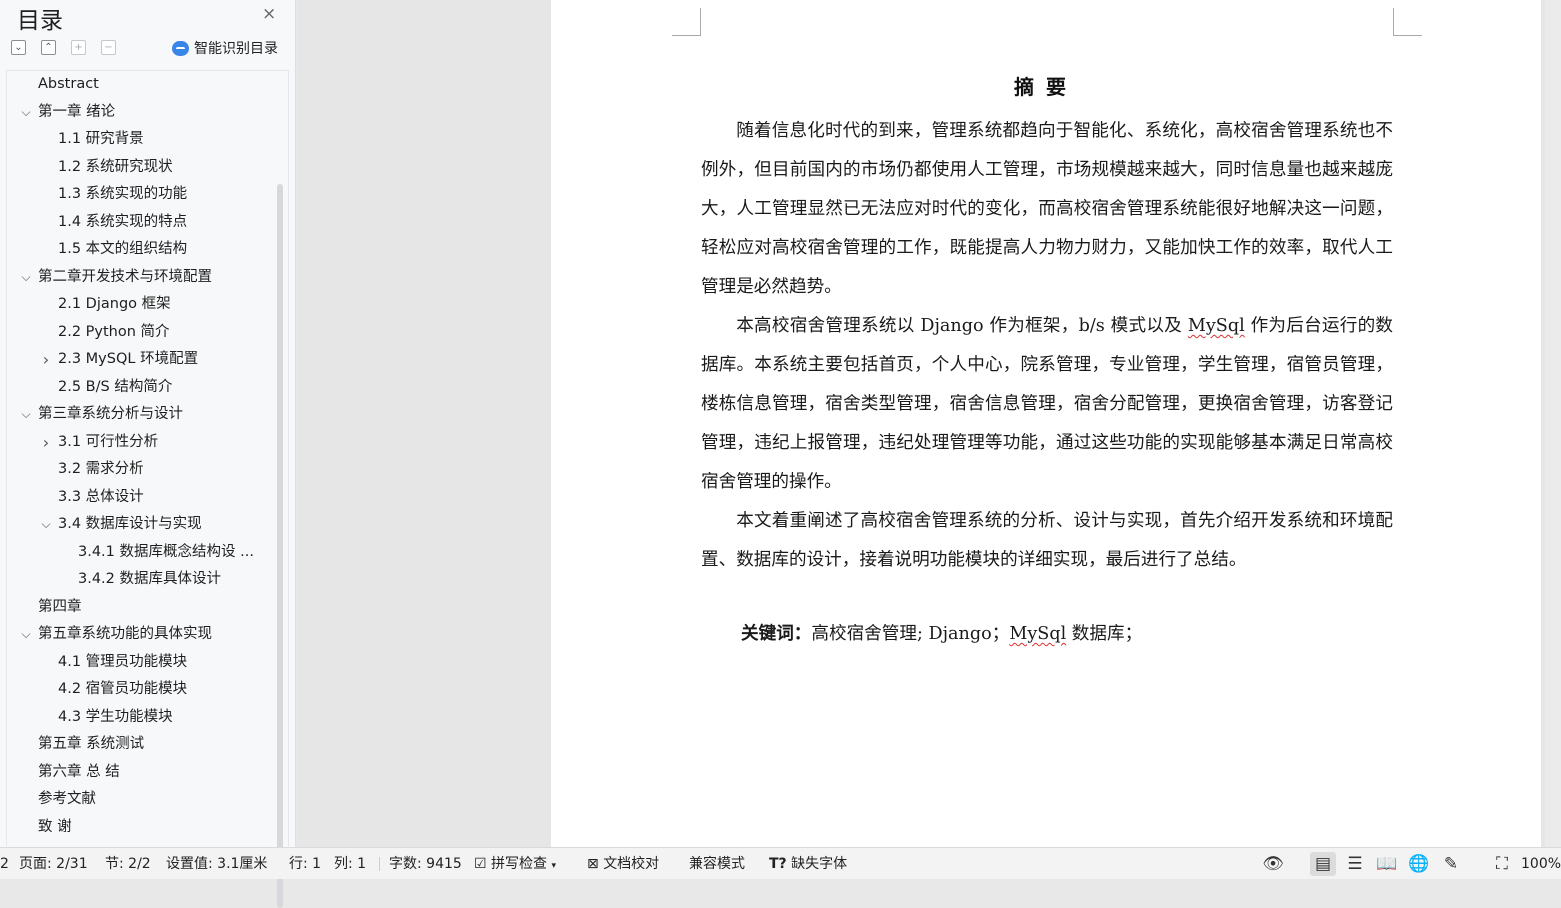 Image resolution: width=1561 pixels, height=908 pixels. Describe the element at coordinates (519, 864) in the screenshot. I see `spell-check-label: 拼写检查` at that location.